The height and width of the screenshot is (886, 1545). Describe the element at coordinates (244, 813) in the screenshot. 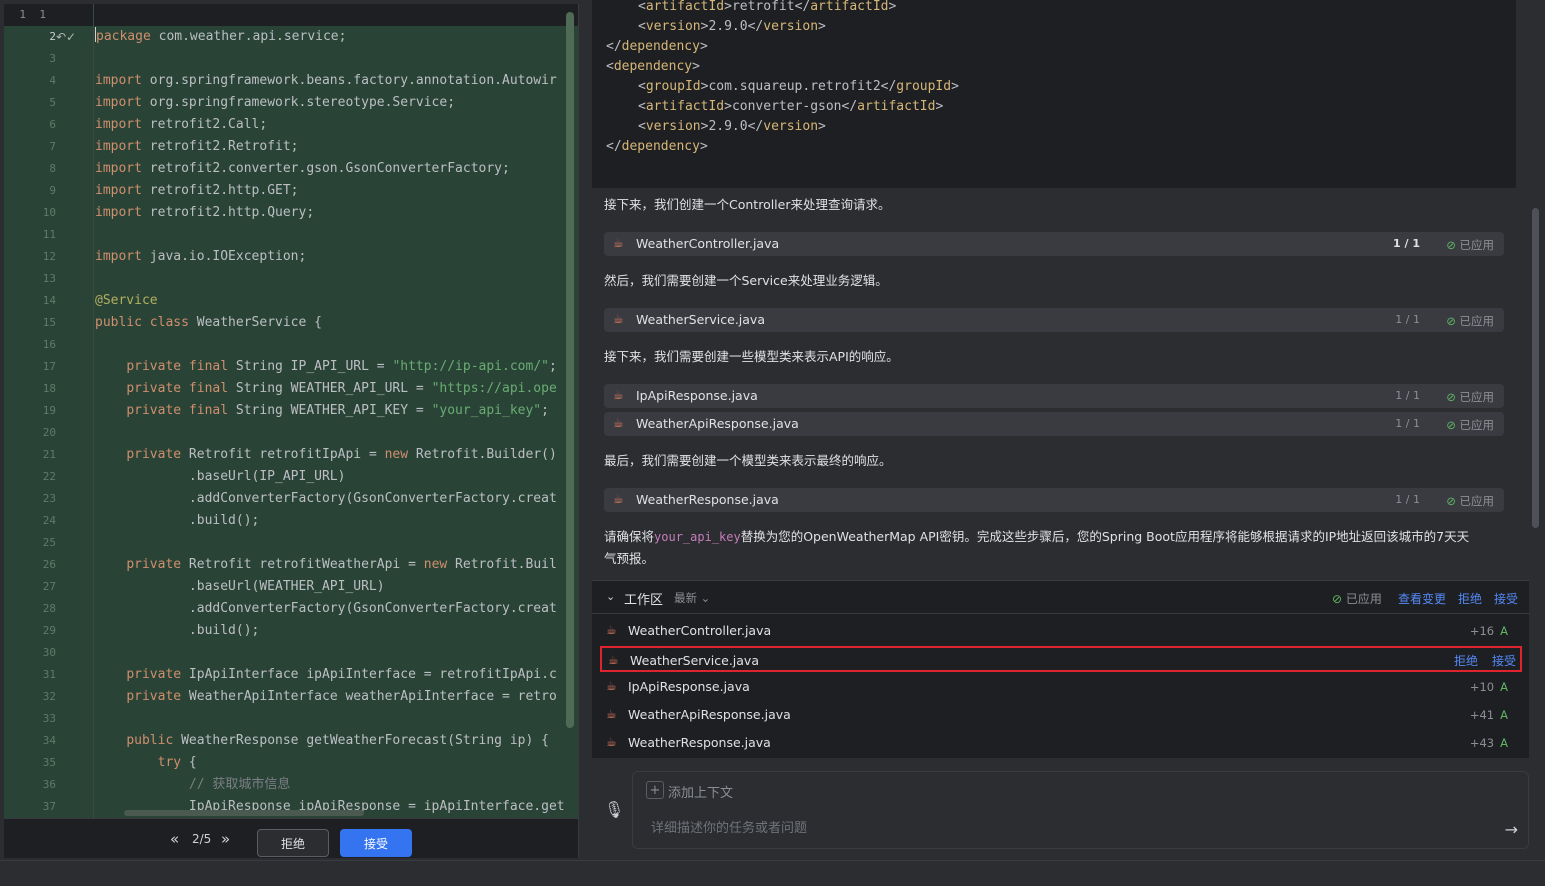

I see `editor-horizontal-scrollbar` at that location.